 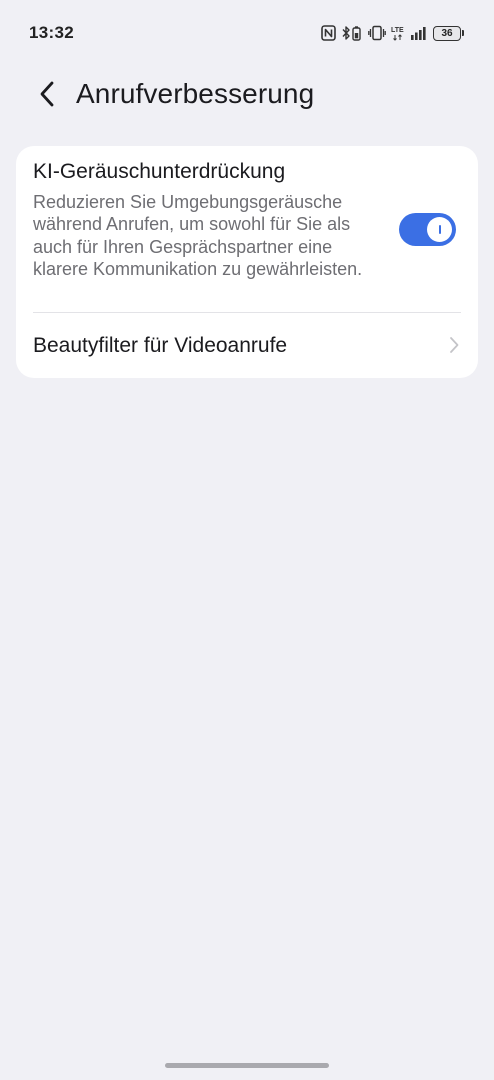 What do you see at coordinates (397, 30) in the screenshot?
I see `svg-text: LTE` at bounding box center [397, 30].